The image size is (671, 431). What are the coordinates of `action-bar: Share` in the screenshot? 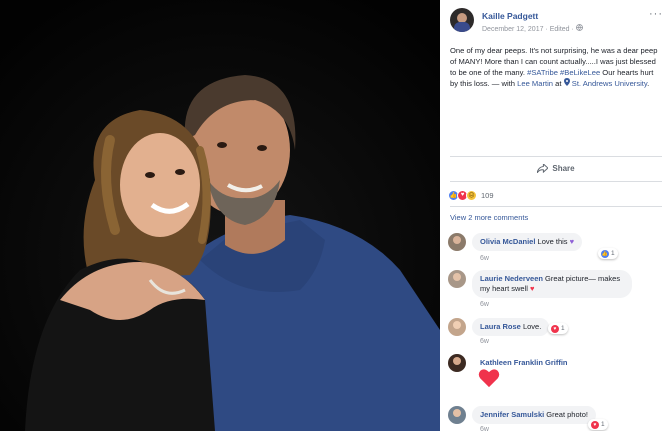 It's located at (556, 170).